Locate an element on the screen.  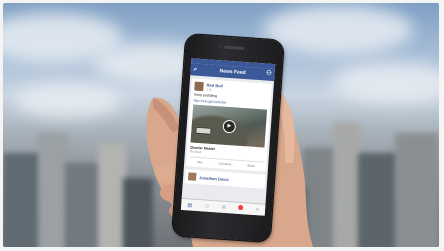
comment-button: Comment is located at coordinates (224, 163).